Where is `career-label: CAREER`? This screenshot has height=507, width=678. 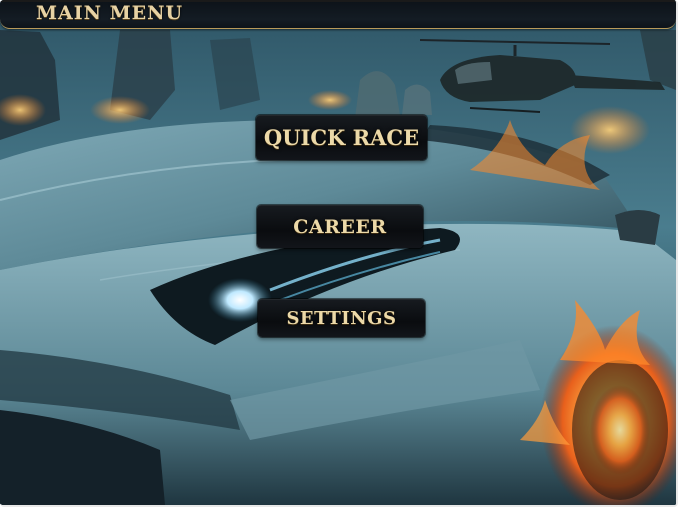 career-label: CAREER is located at coordinates (340, 226).